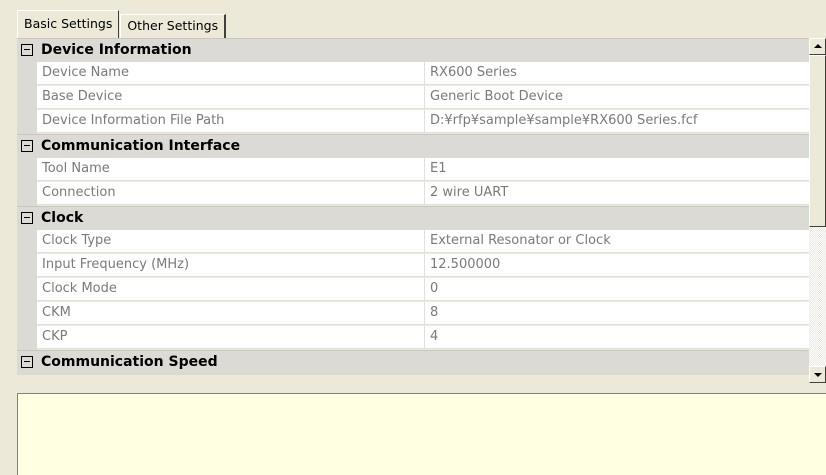 The width and height of the screenshot is (826, 475). I want to click on property-value: D:¥rfp¥sample¥sample¥RX600 Series.fcf, so click(617, 121).